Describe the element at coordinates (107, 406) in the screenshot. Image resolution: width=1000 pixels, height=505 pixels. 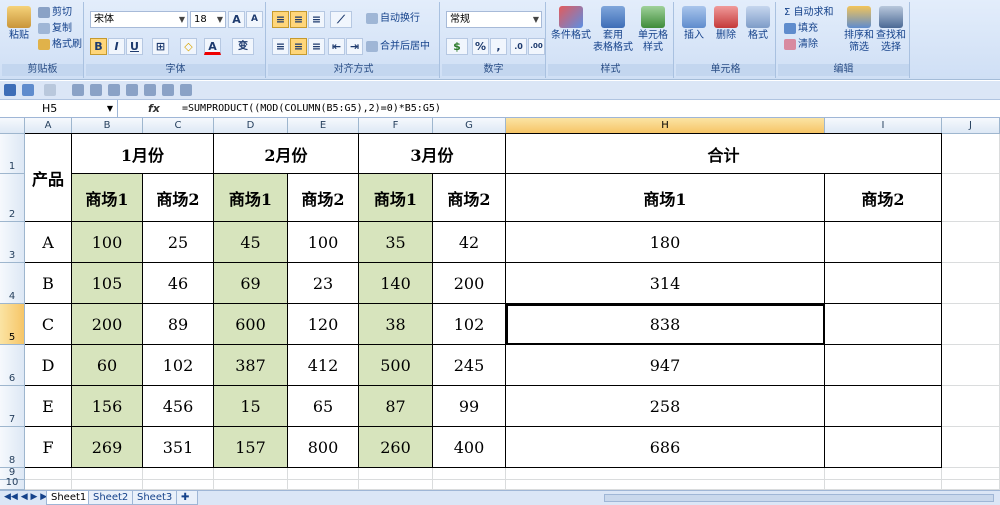
I see `value-cell: 156` at that location.